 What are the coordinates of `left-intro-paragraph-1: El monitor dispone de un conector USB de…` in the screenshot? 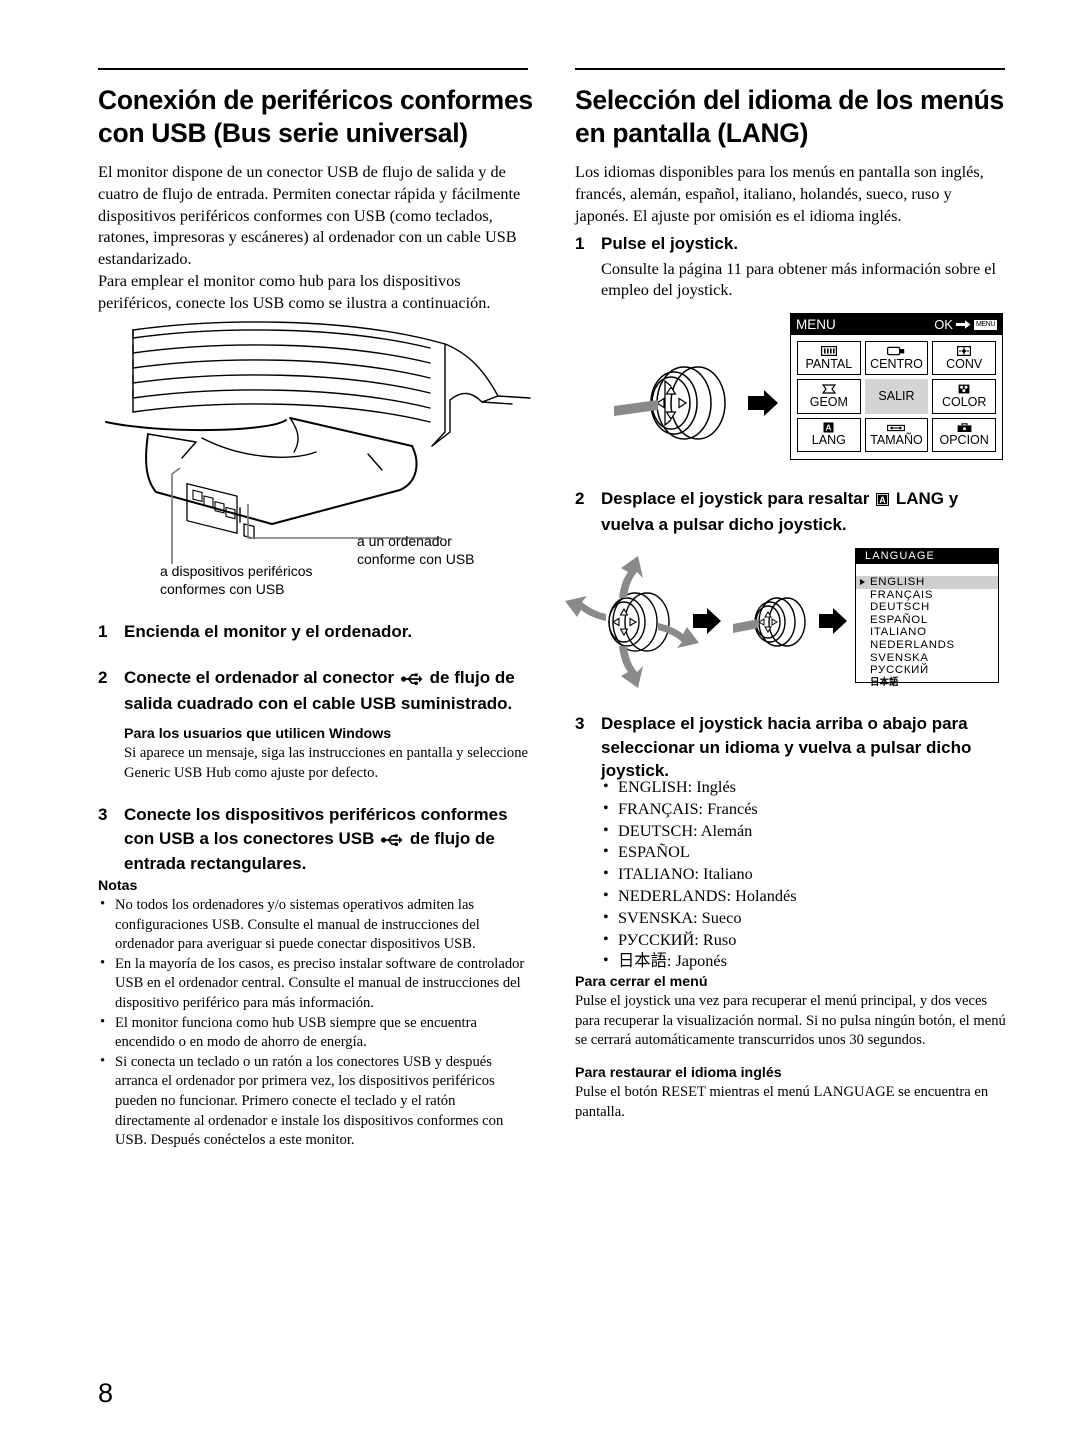 It's located at (309, 215).